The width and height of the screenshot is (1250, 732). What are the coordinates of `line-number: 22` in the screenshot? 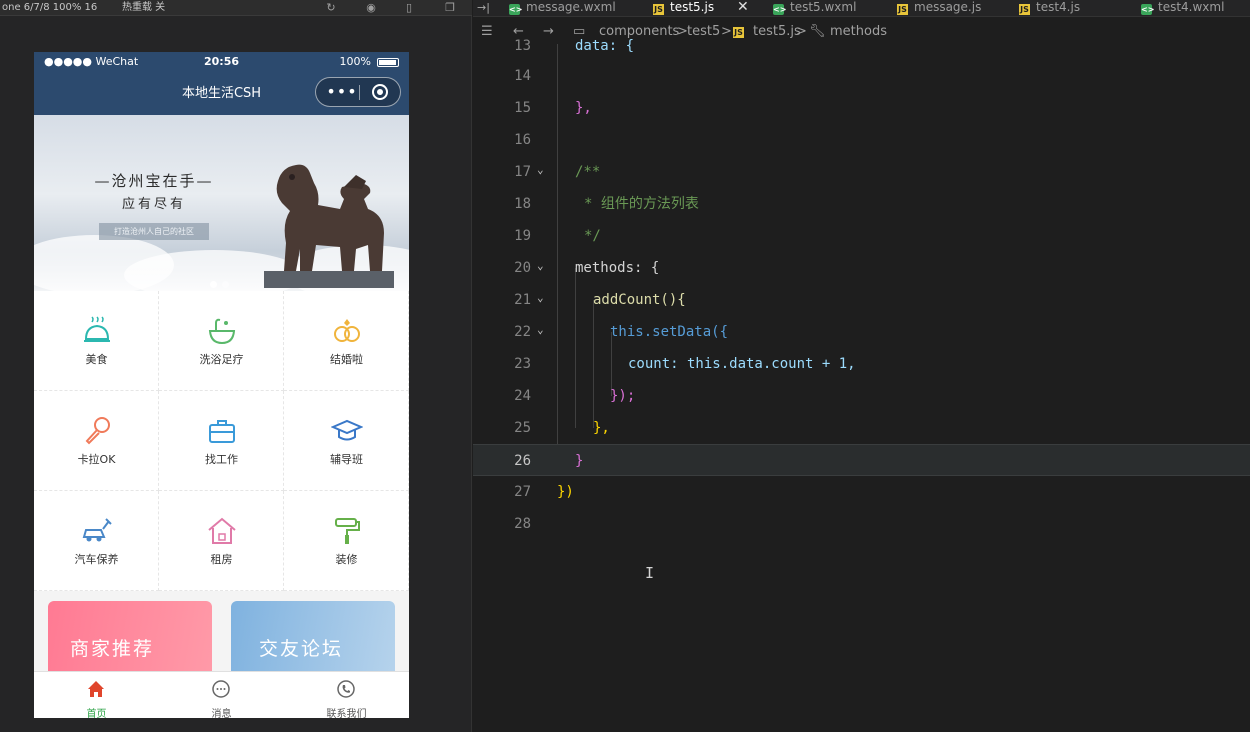 It's located at (522, 332).